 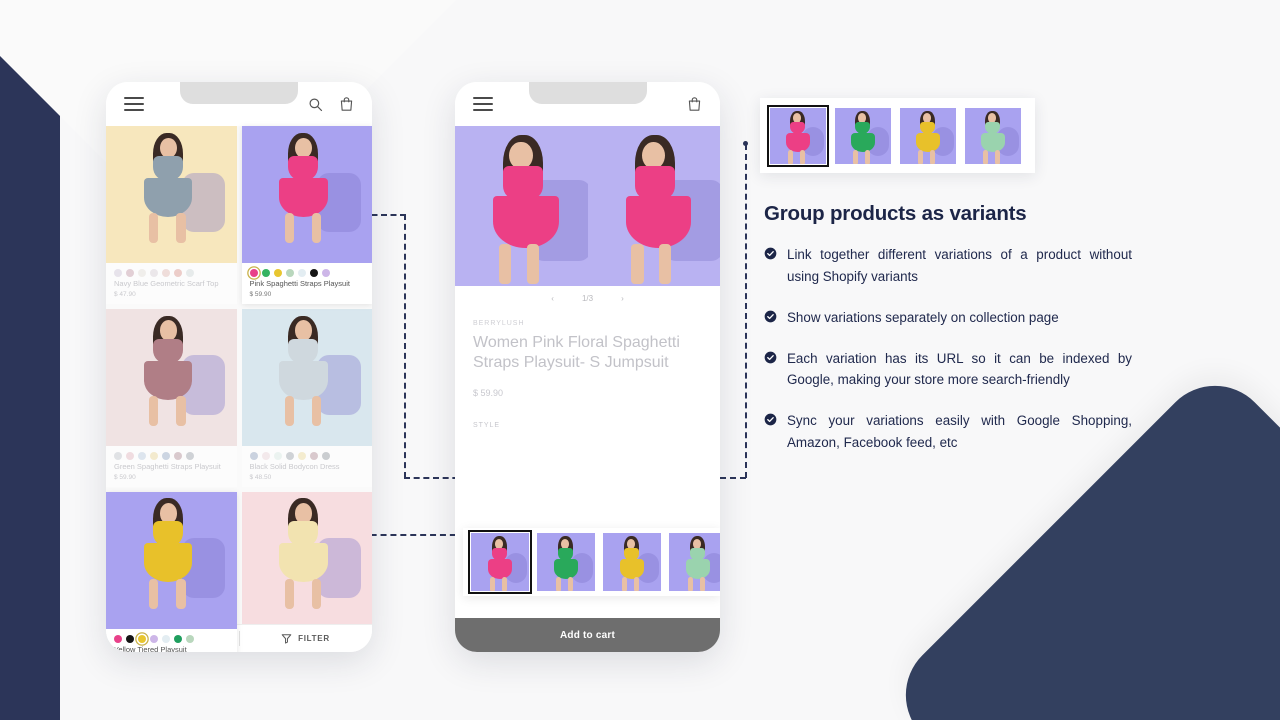 What do you see at coordinates (239, 638) in the screenshot?
I see `bottom-bar-divider` at bounding box center [239, 638].